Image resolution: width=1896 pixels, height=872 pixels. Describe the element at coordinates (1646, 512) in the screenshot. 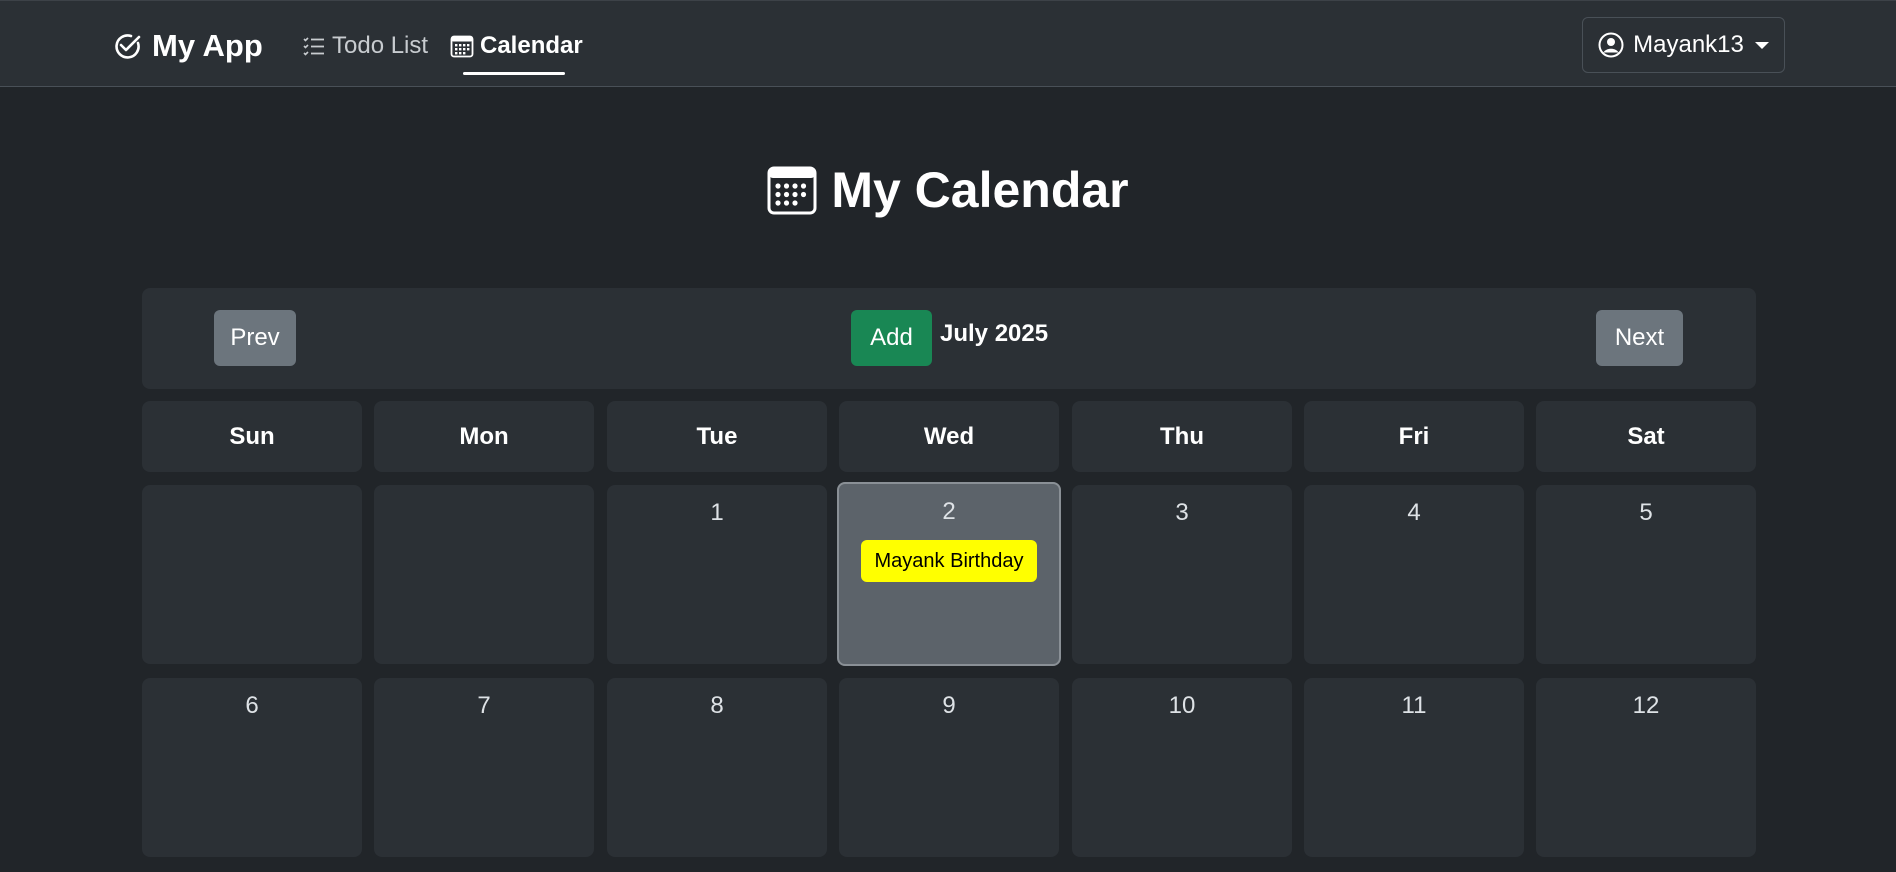

I see `day-number: 5` at that location.